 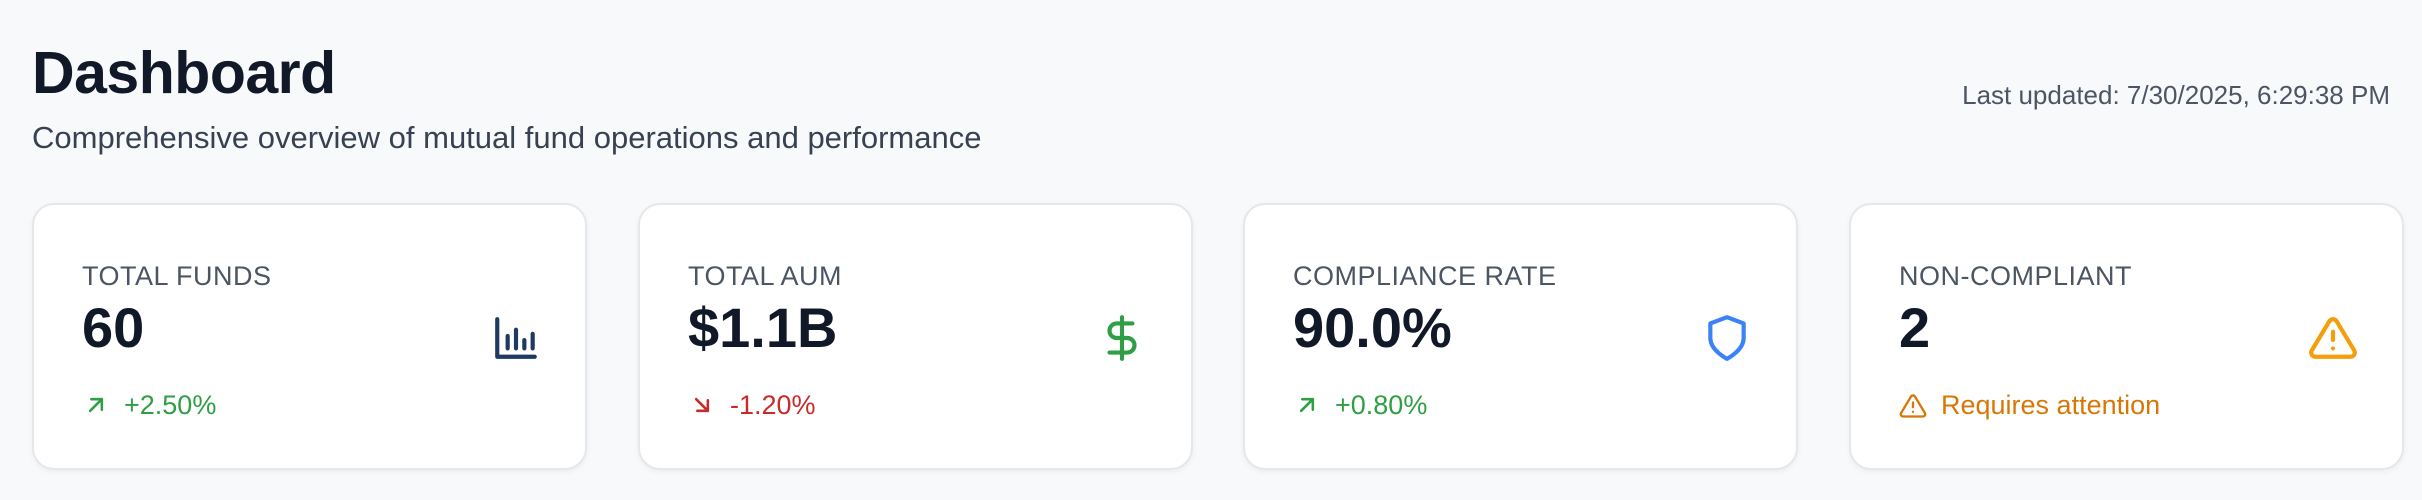 I want to click on stat-card-change-text: +2.50%, so click(x=170, y=405).